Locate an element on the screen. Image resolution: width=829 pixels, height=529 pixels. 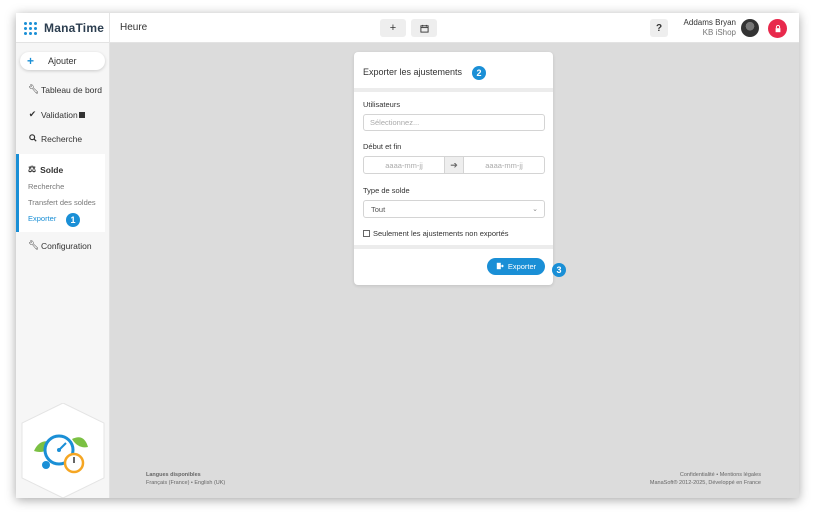
type-label: Type de solde is located at coordinates (386, 190).